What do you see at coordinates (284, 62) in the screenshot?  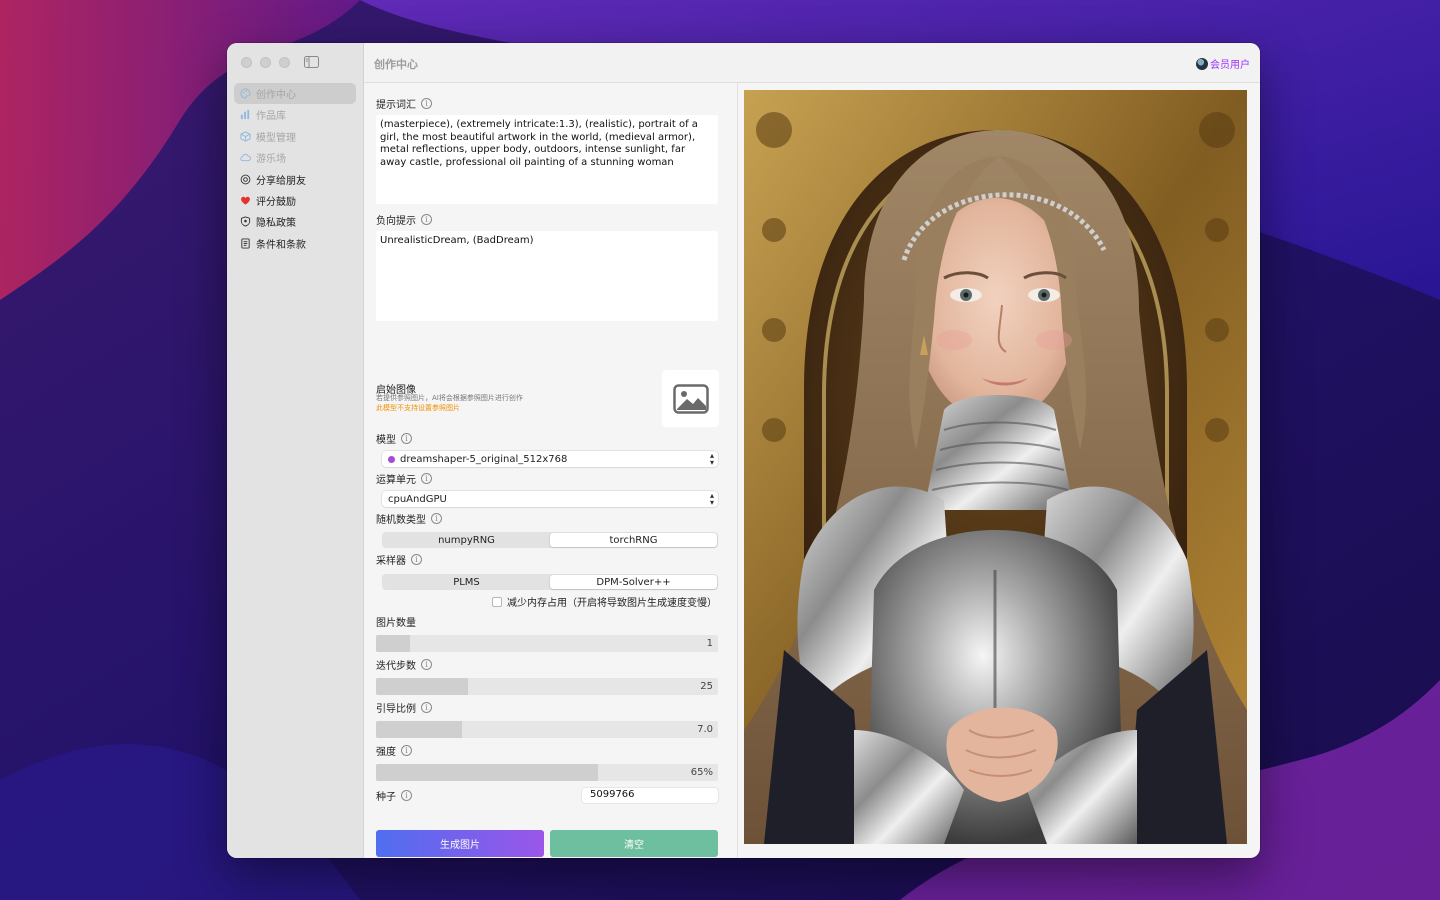 I see `zoom-window-button` at bounding box center [284, 62].